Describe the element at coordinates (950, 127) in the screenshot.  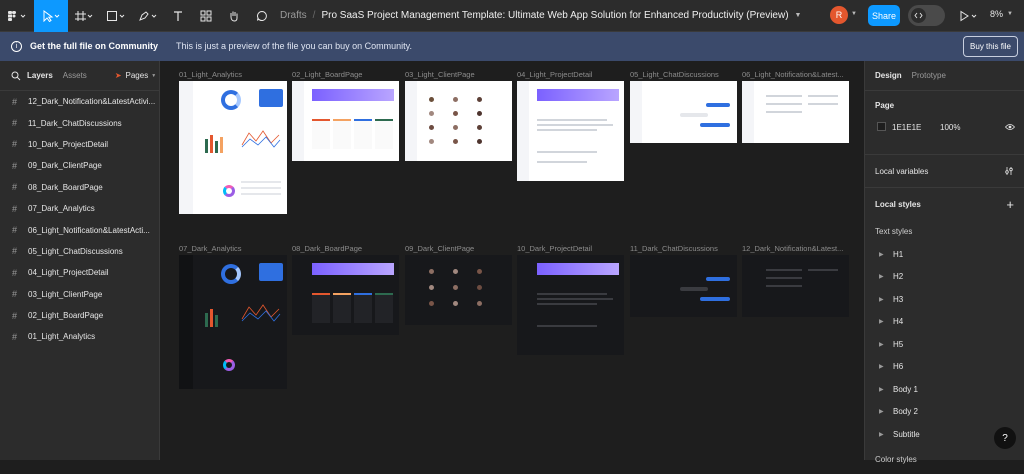
I see `page-opacity-value: 100%` at that location.